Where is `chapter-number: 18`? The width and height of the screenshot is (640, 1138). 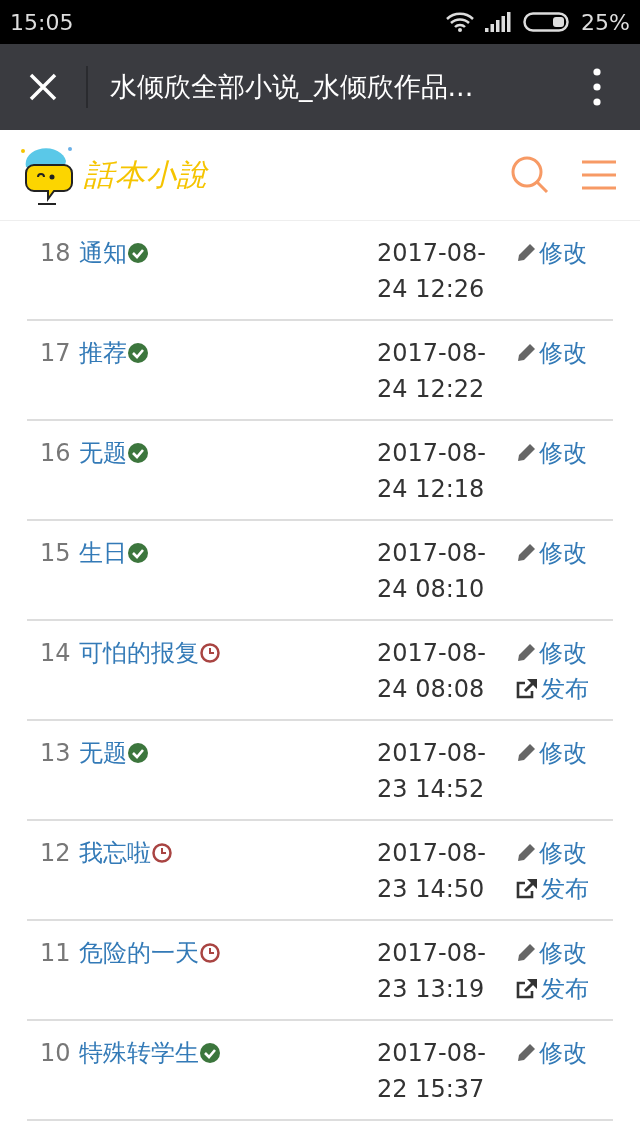 chapter-number: 18 is located at coordinates (55, 253).